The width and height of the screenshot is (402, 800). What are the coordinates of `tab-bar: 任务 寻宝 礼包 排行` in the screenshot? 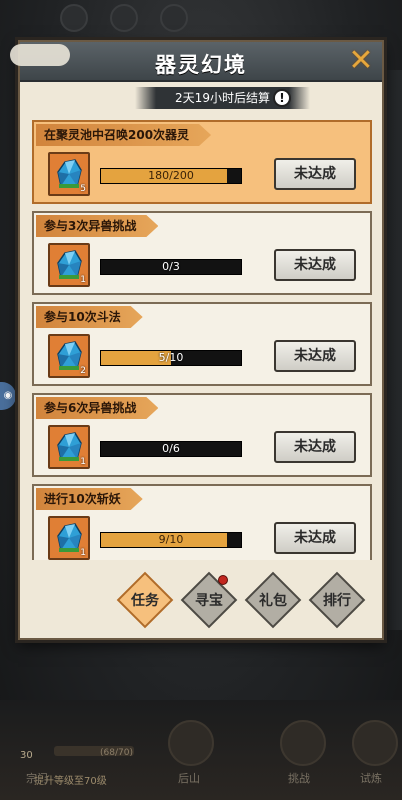 It's located at (201, 600).